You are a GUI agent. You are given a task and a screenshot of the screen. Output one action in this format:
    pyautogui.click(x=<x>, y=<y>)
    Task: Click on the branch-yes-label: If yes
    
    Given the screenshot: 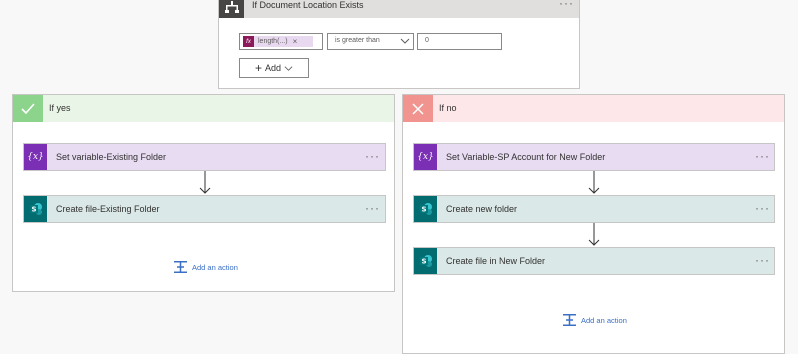 What is the action you would take?
    pyautogui.click(x=60, y=108)
    